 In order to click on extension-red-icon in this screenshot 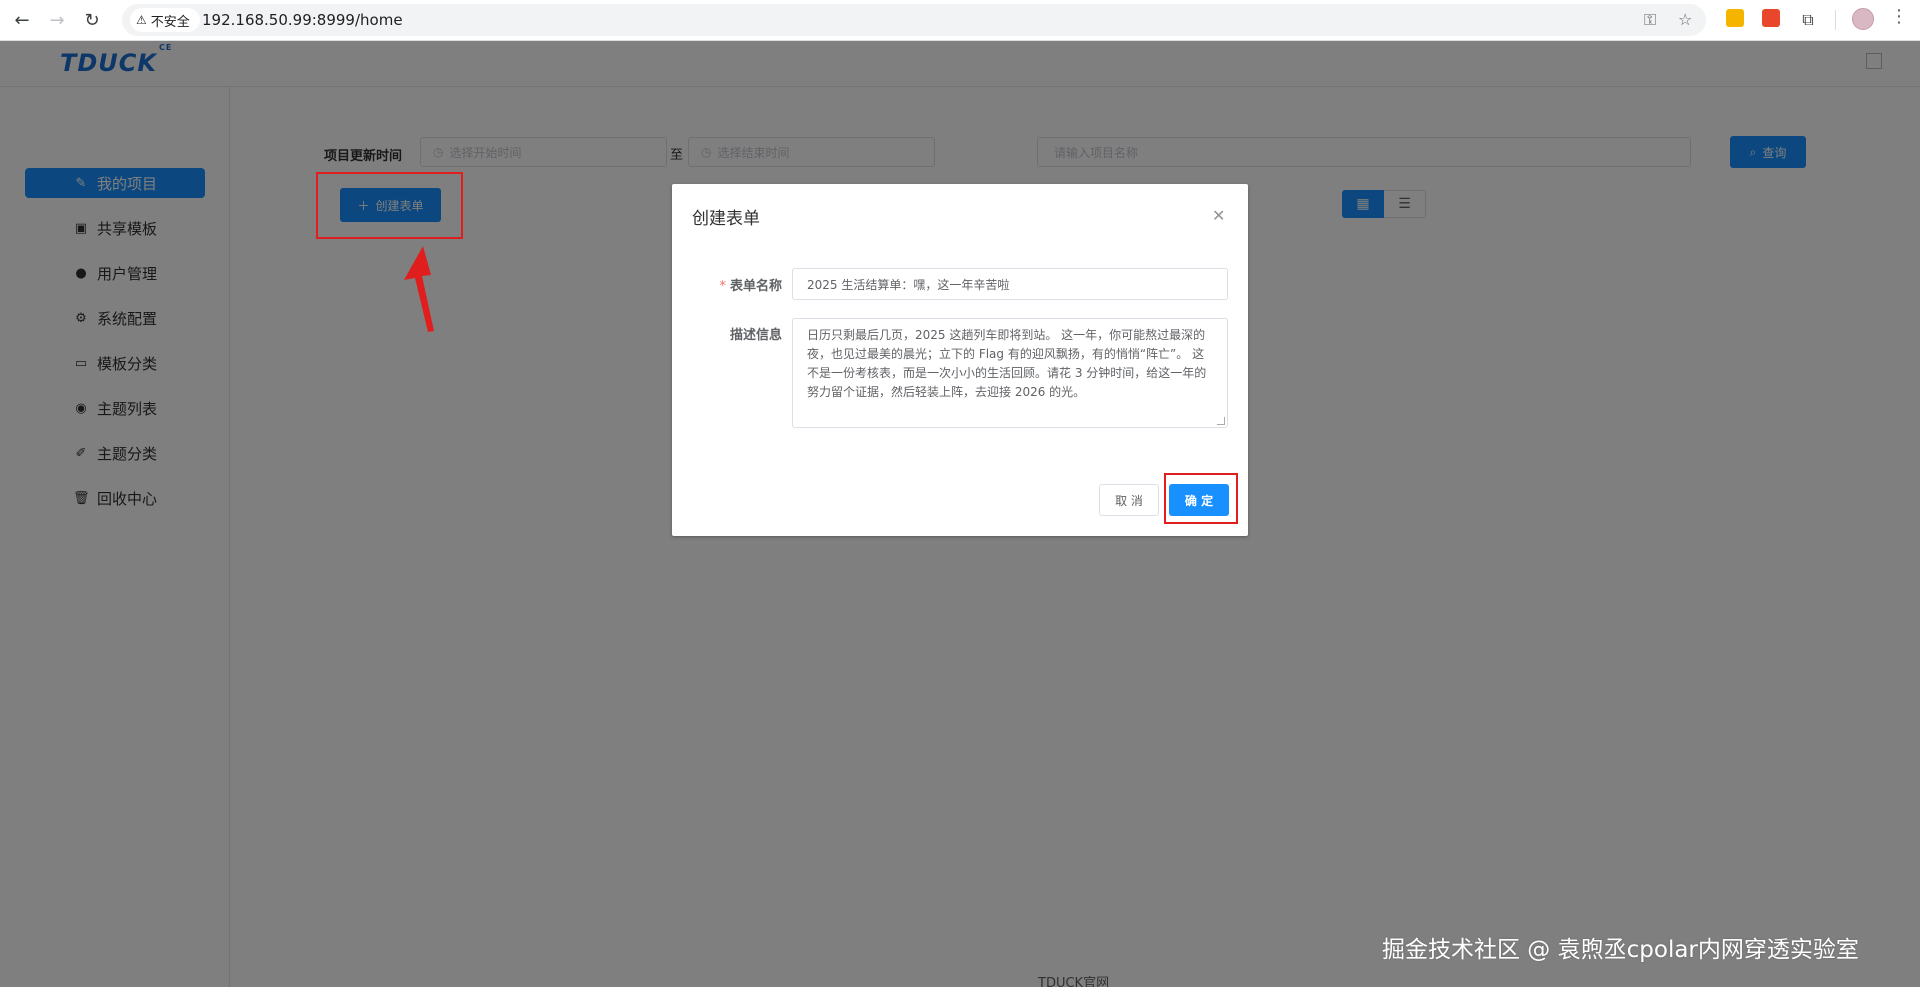, I will do `click(1771, 18)`.